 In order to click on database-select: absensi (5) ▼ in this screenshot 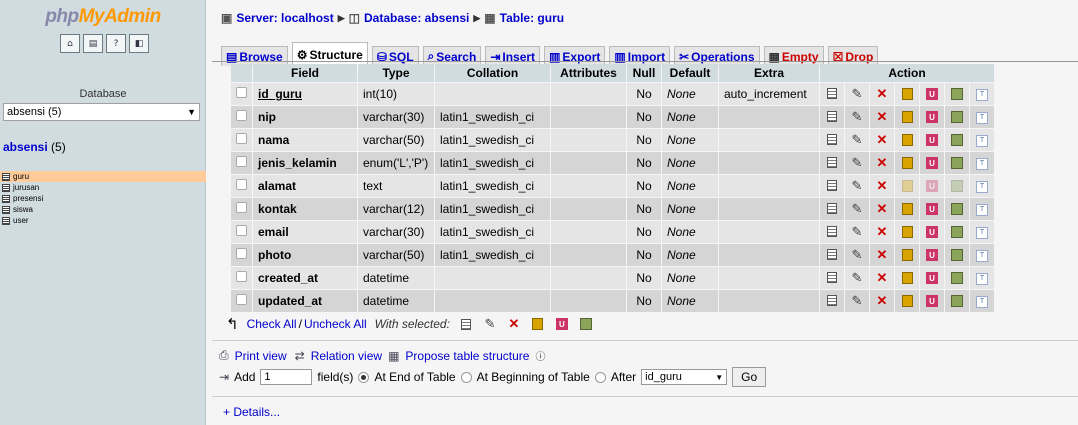, I will do `click(101, 112)`.